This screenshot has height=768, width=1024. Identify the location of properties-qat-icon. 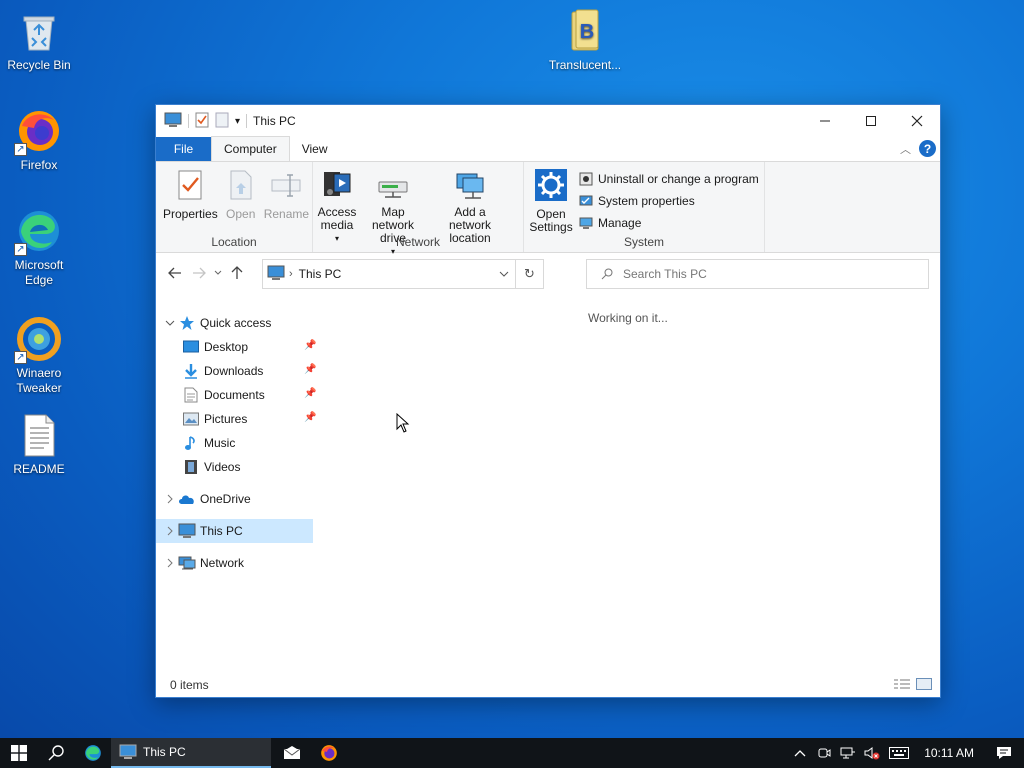
(202, 121).